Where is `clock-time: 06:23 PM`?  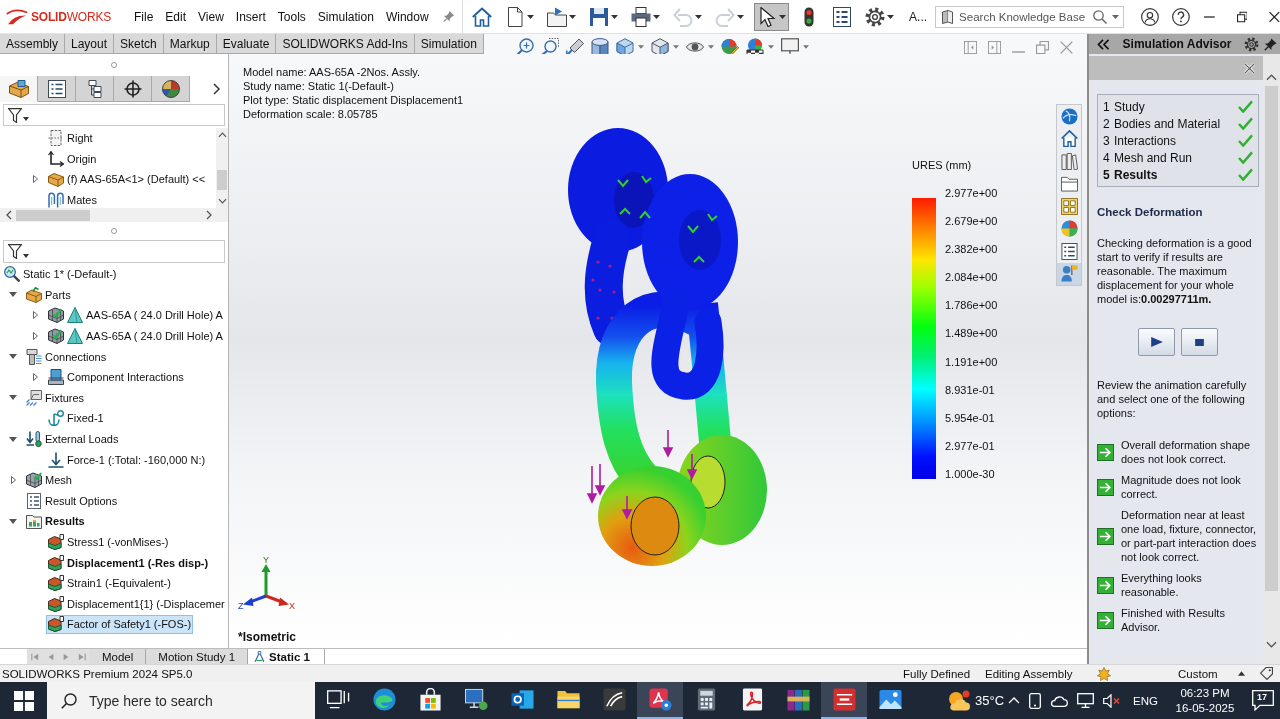
clock-time: 06:23 PM is located at coordinates (1205, 693).